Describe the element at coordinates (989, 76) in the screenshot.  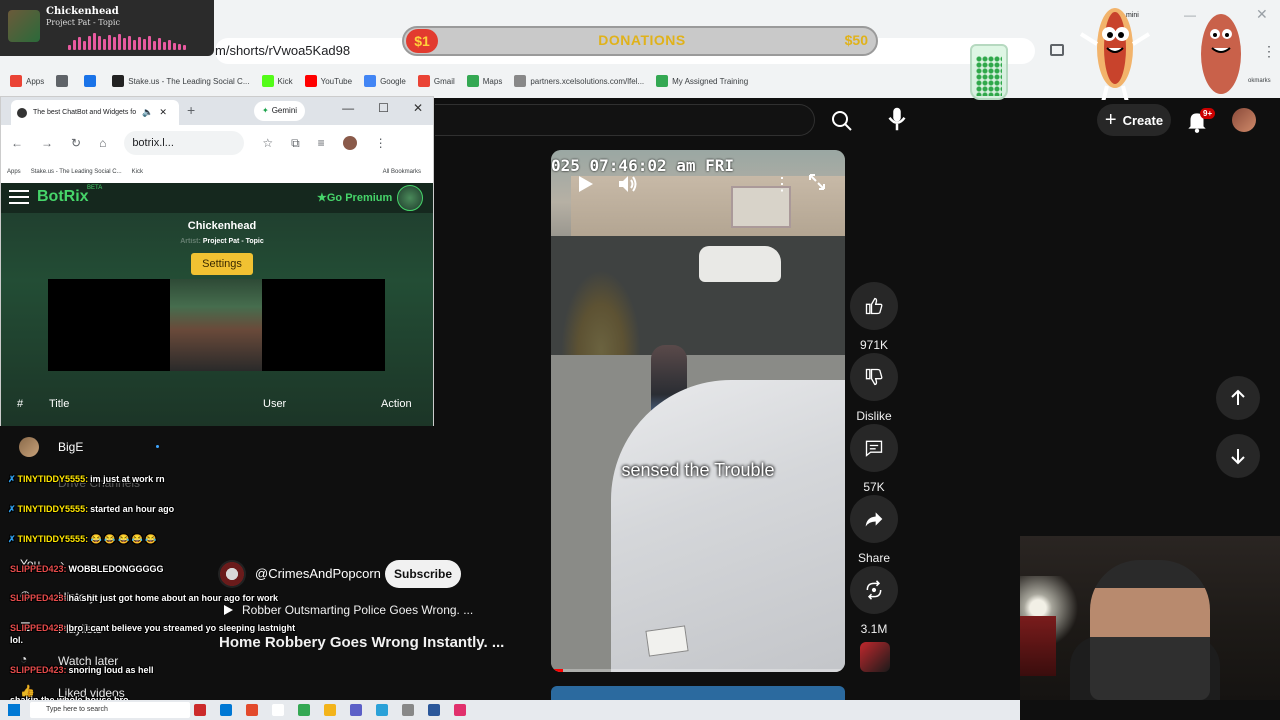
I see `jar-beans` at that location.